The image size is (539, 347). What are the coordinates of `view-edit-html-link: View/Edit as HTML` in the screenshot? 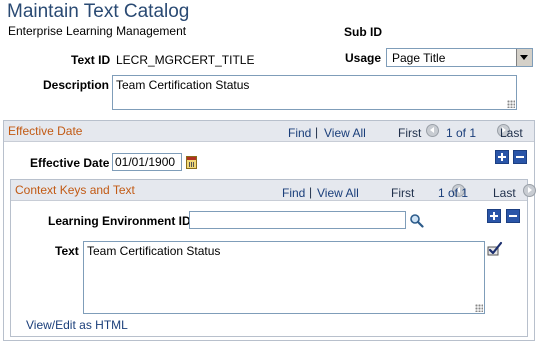 It's located at (77, 325).